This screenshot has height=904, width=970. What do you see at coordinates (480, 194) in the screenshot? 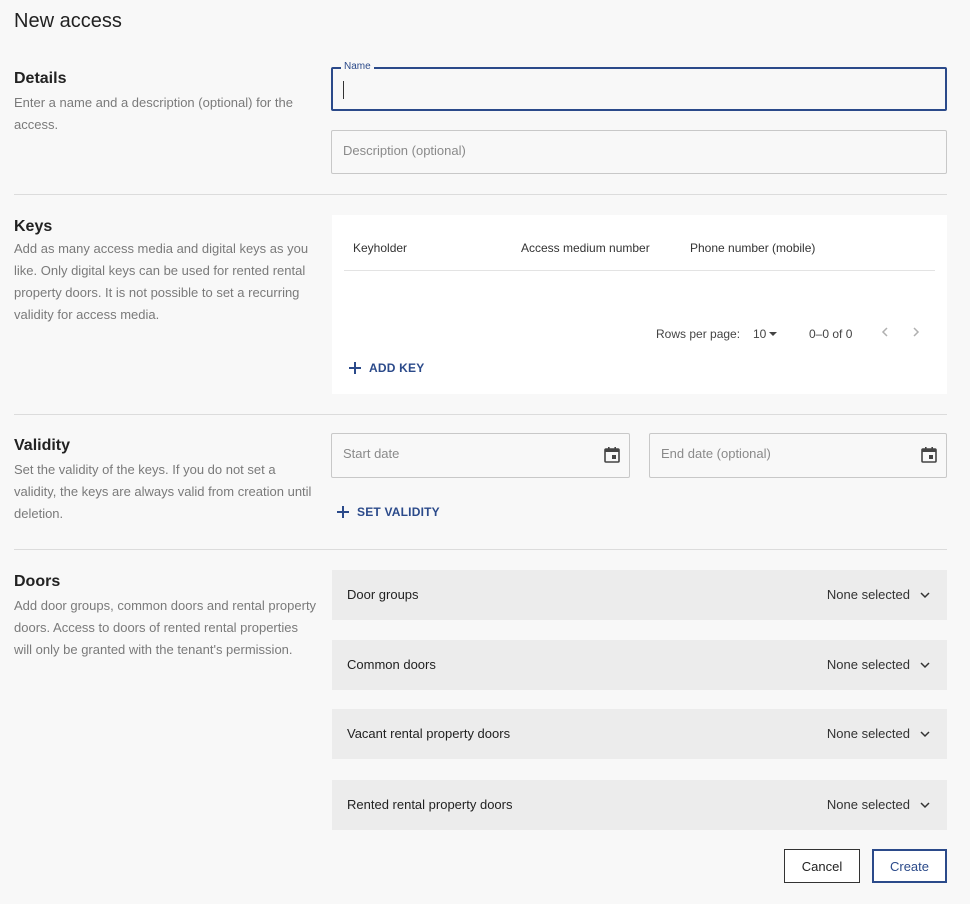
I see `divider-details` at bounding box center [480, 194].